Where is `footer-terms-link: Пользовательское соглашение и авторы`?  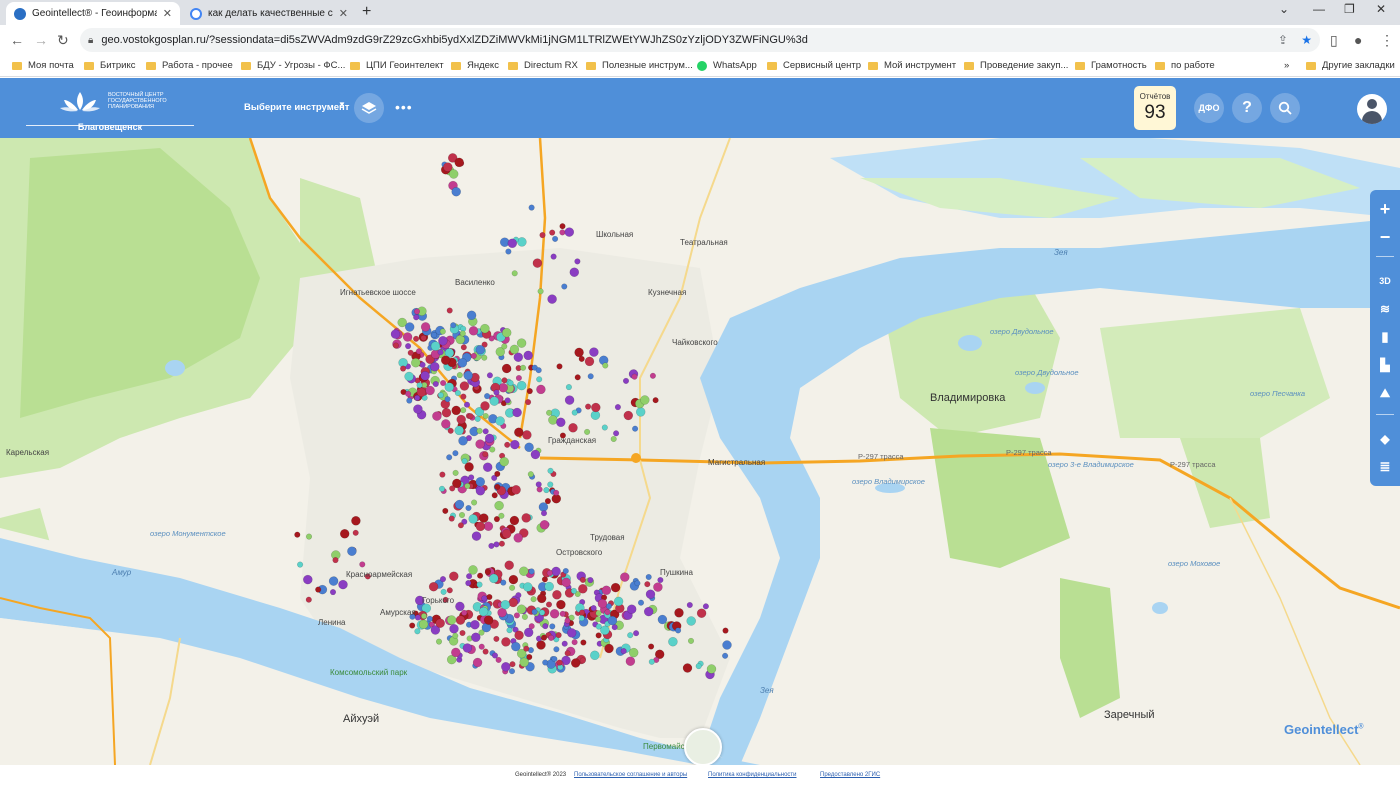
footer-terms-link: Пользовательское соглашение и авторы is located at coordinates (630, 775).